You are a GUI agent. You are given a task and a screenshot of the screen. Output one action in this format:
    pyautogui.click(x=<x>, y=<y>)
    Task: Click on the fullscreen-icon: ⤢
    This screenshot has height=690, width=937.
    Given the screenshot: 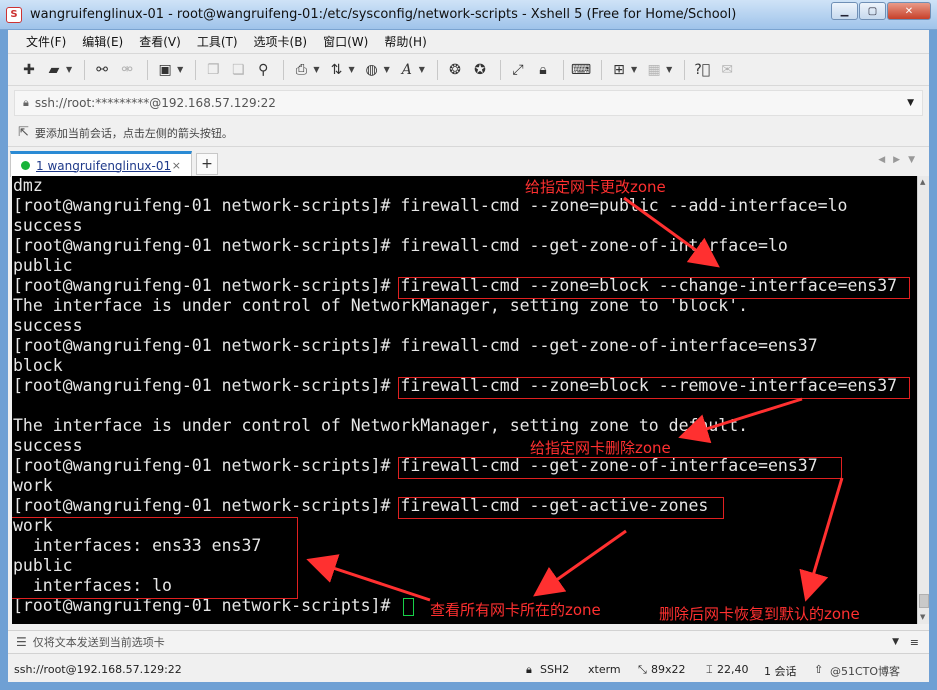 What is the action you would take?
    pyautogui.click(x=518, y=70)
    